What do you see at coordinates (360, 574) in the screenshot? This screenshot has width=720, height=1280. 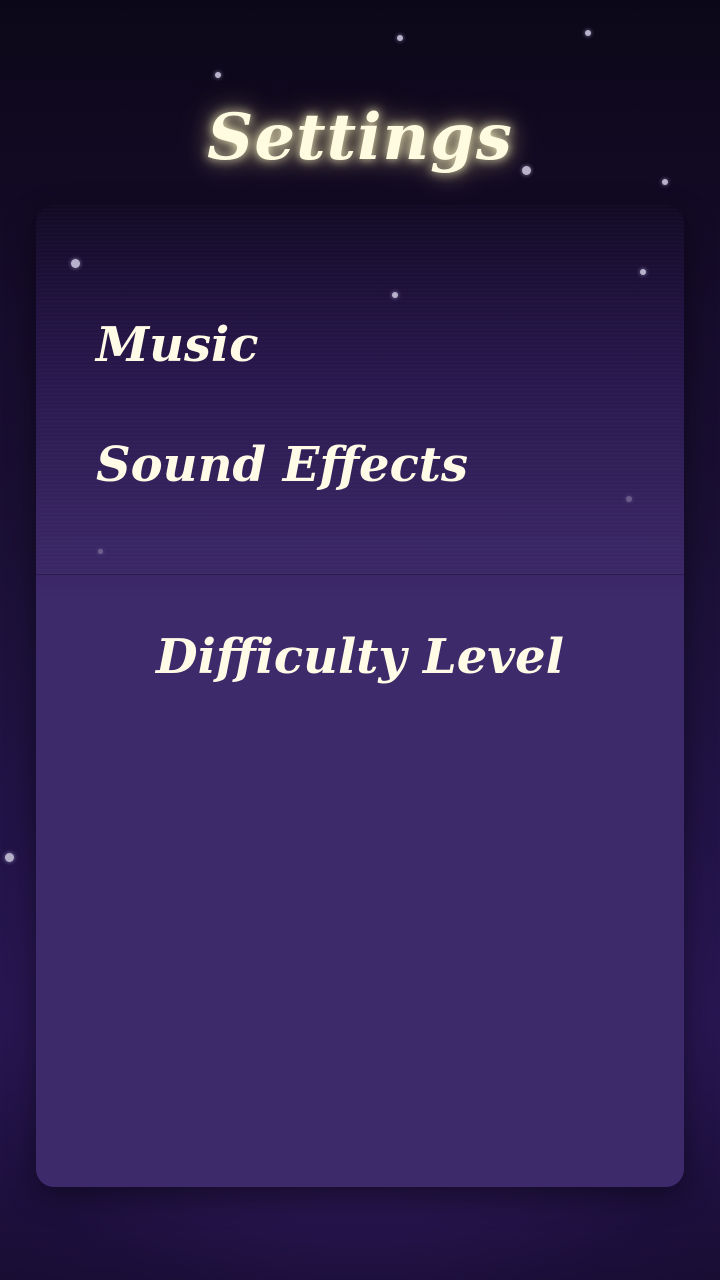 I see `section-divider` at bounding box center [360, 574].